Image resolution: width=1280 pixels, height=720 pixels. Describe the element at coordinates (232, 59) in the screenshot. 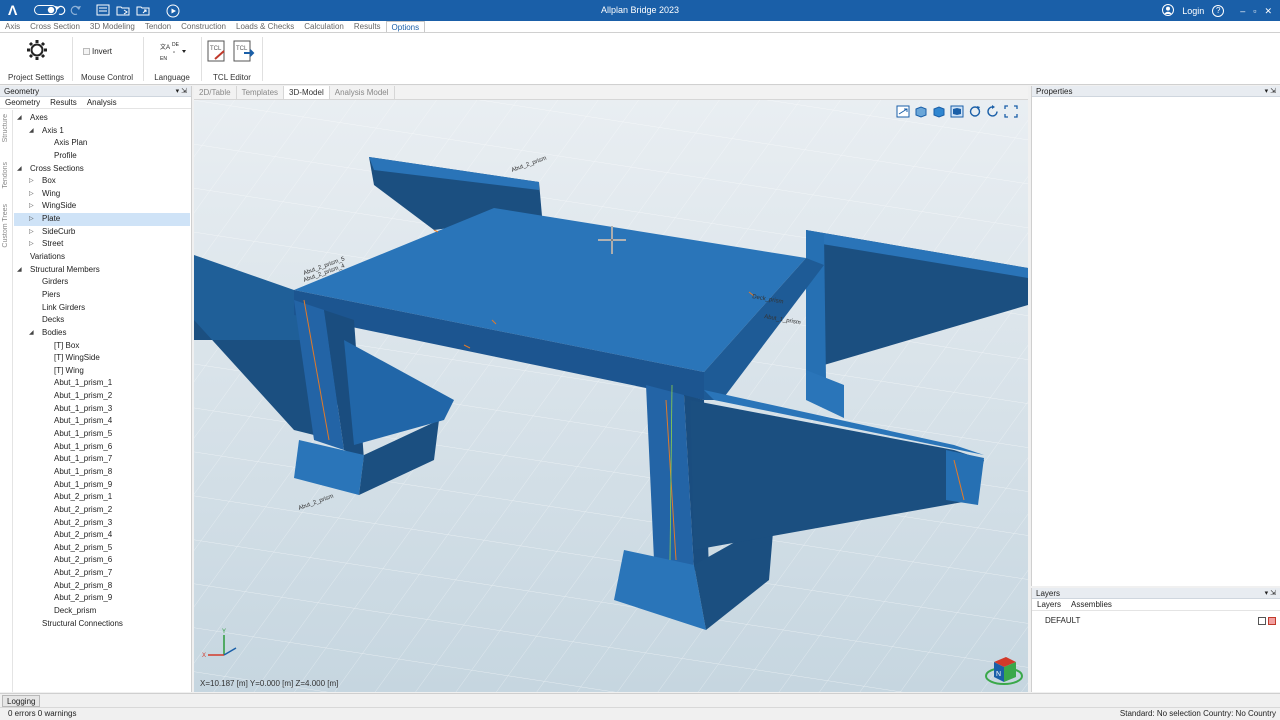

I see `tcl-editor-button: TCL TCL TCL Editor` at that location.